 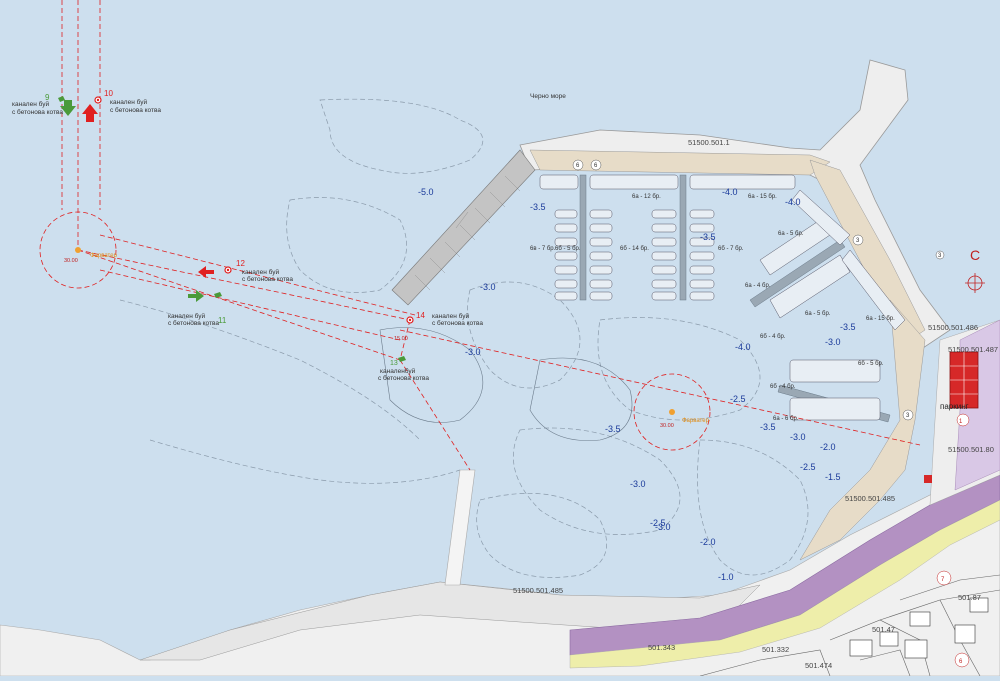 What do you see at coordinates (775, 649) in the screenshot?
I see `svg-text: 501.332` at bounding box center [775, 649].